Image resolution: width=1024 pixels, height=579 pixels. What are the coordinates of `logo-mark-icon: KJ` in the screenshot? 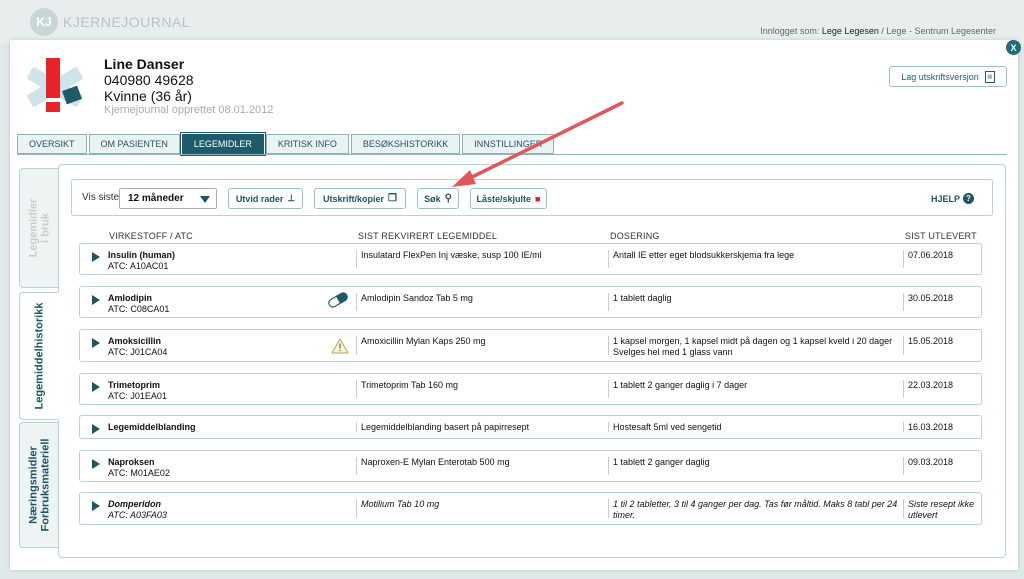 It's located at (44, 22).